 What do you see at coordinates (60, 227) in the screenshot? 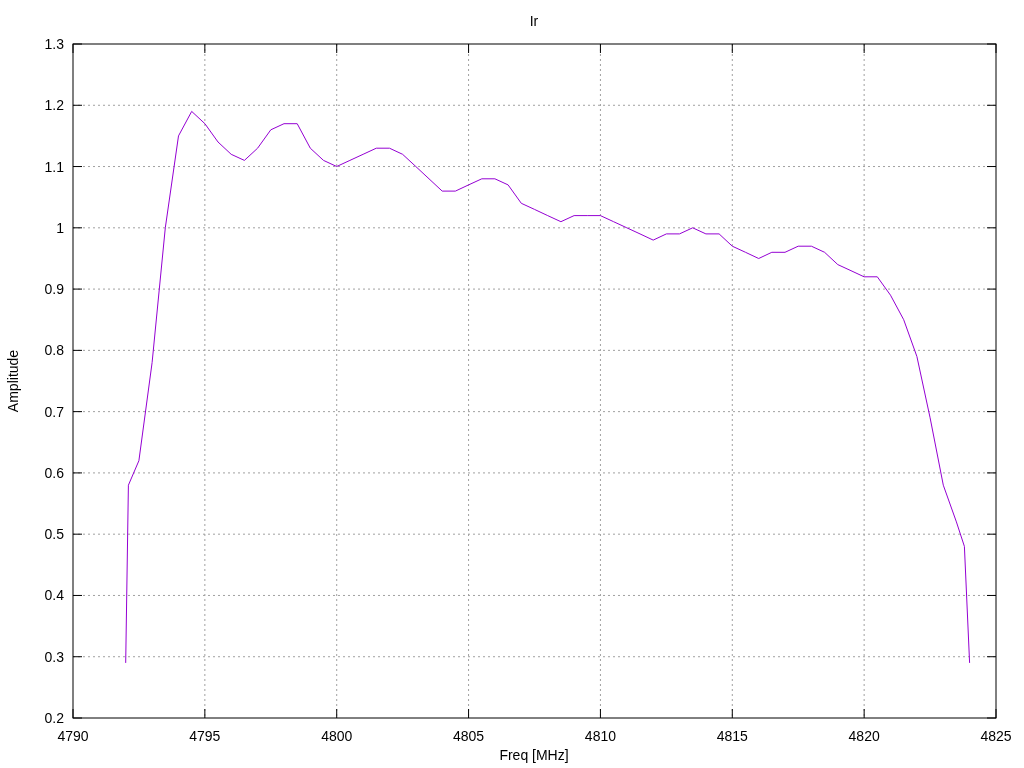
I see `y-tick-label: 1` at bounding box center [60, 227].